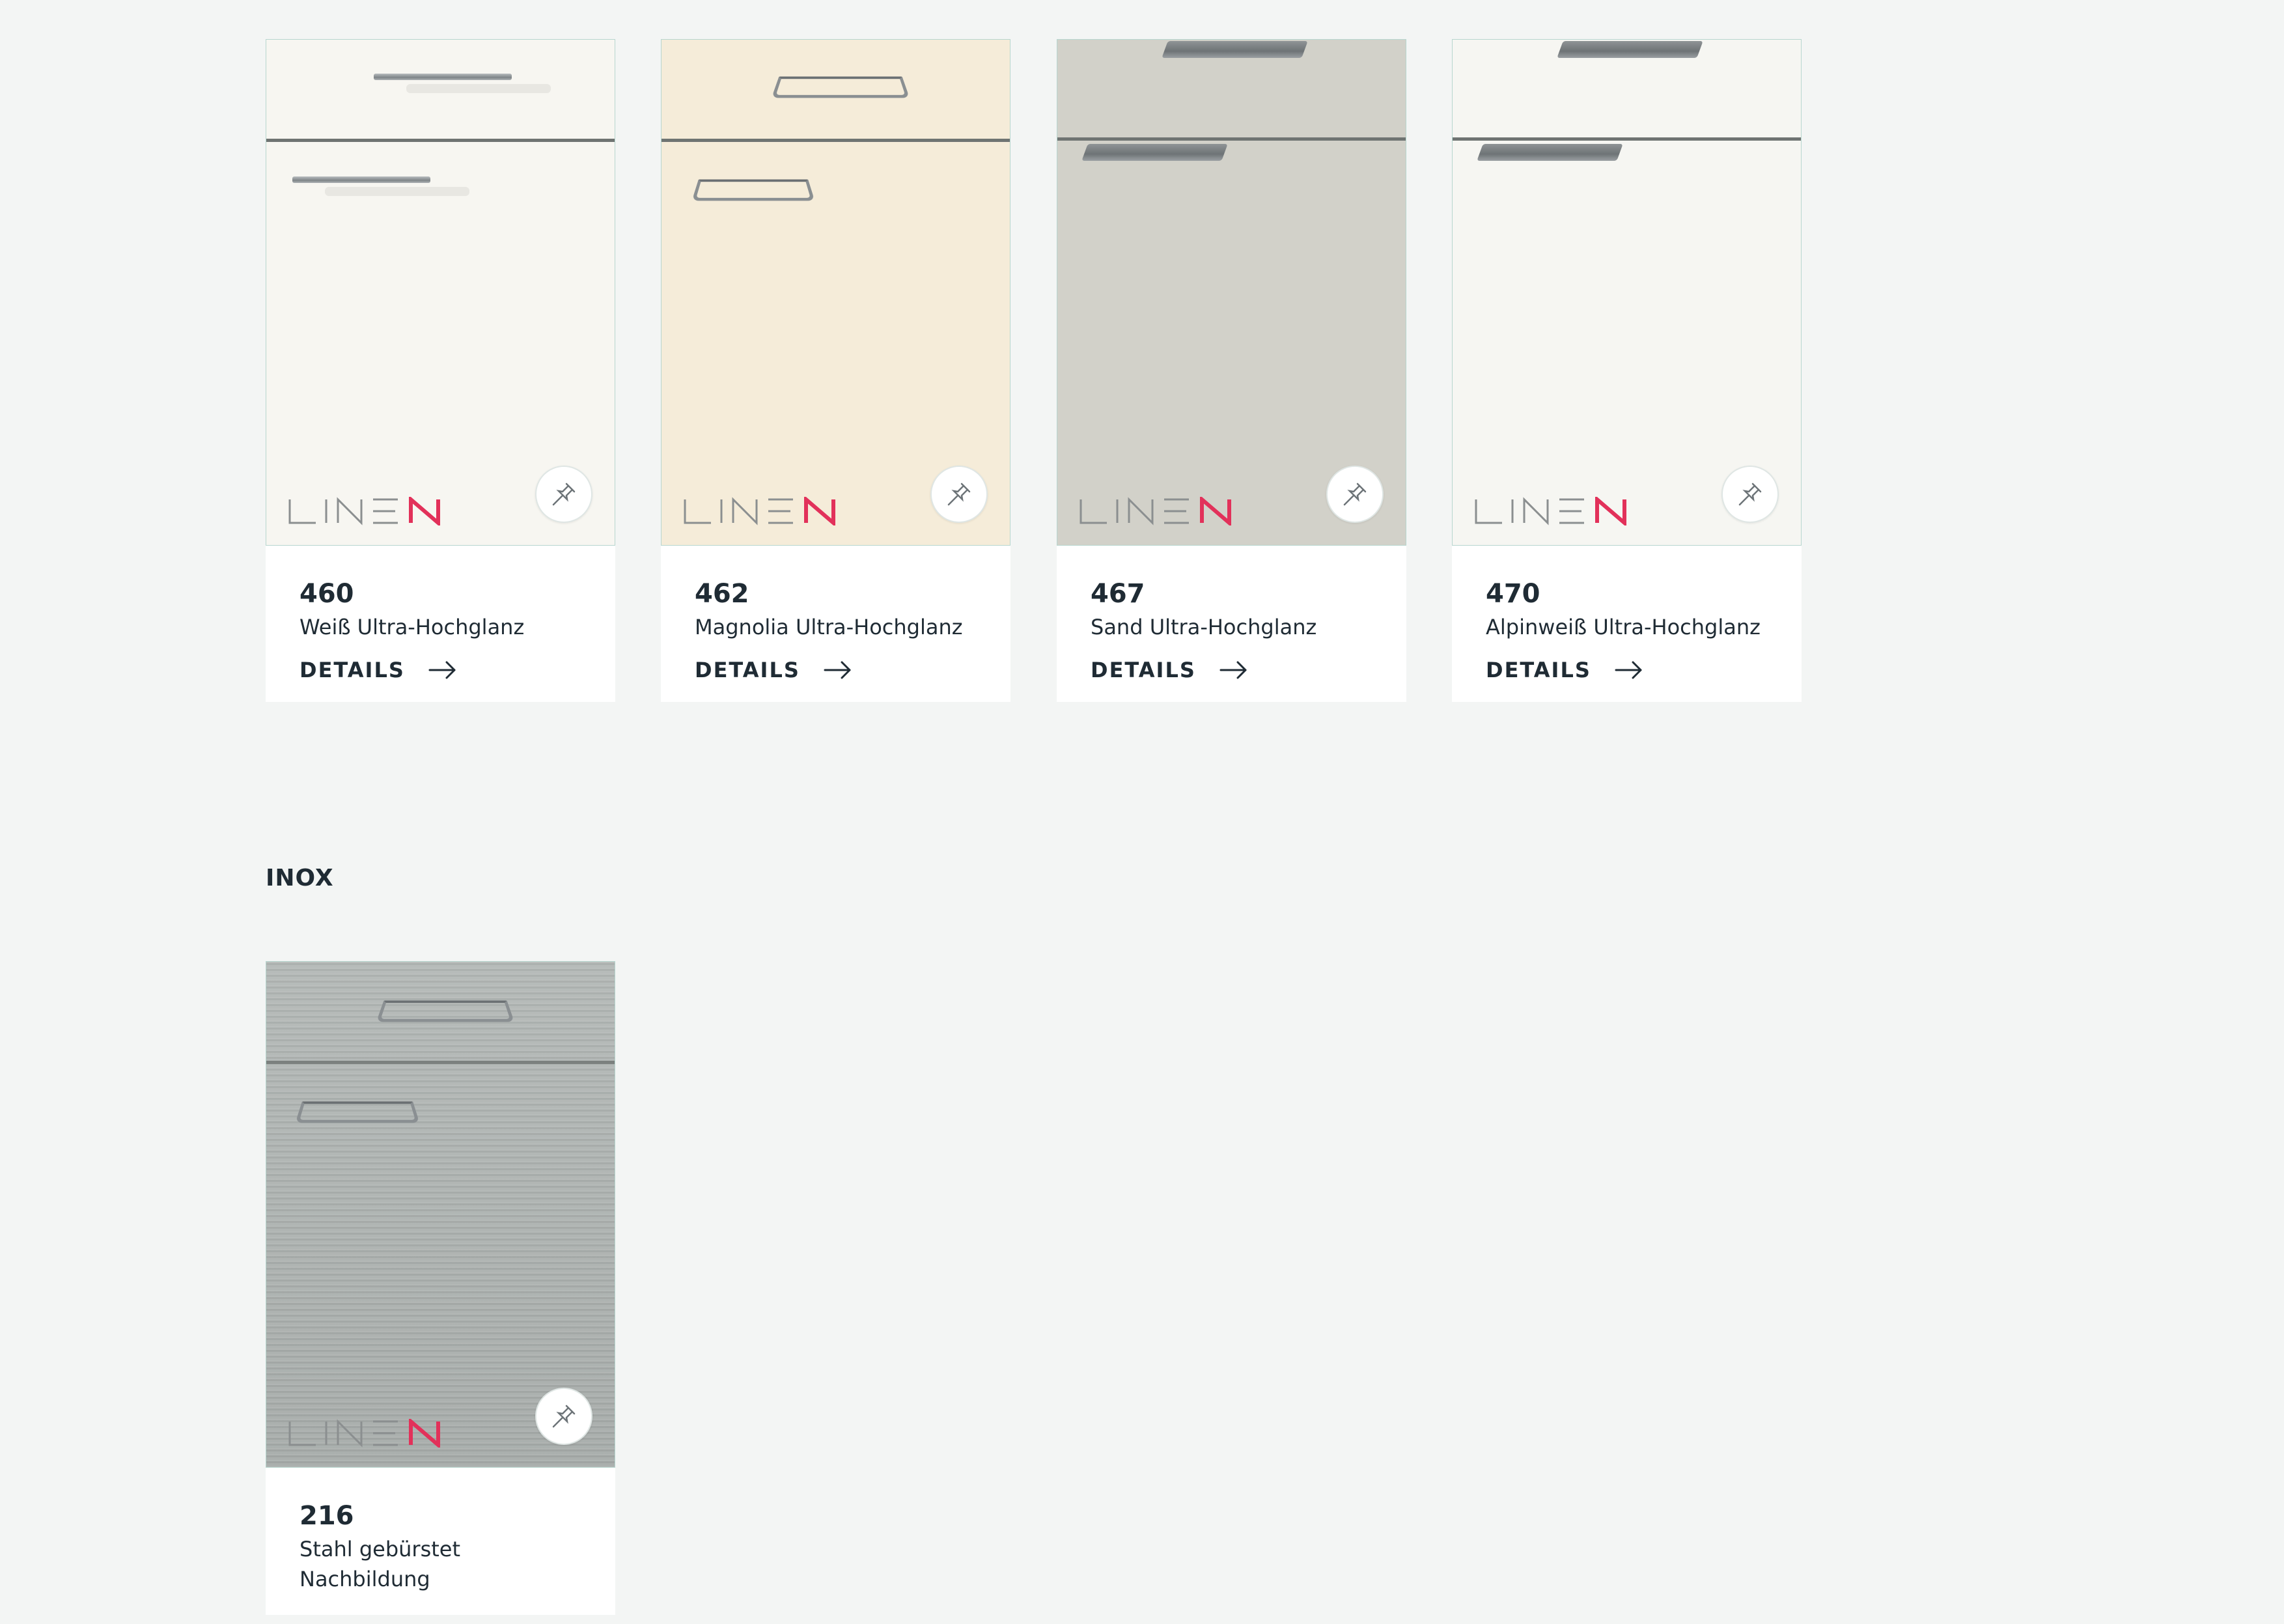 Image resolution: width=2284 pixels, height=1624 pixels. I want to click on product-card-216: 216 Stahl gebürstet Nachbildung, so click(440, 1288).